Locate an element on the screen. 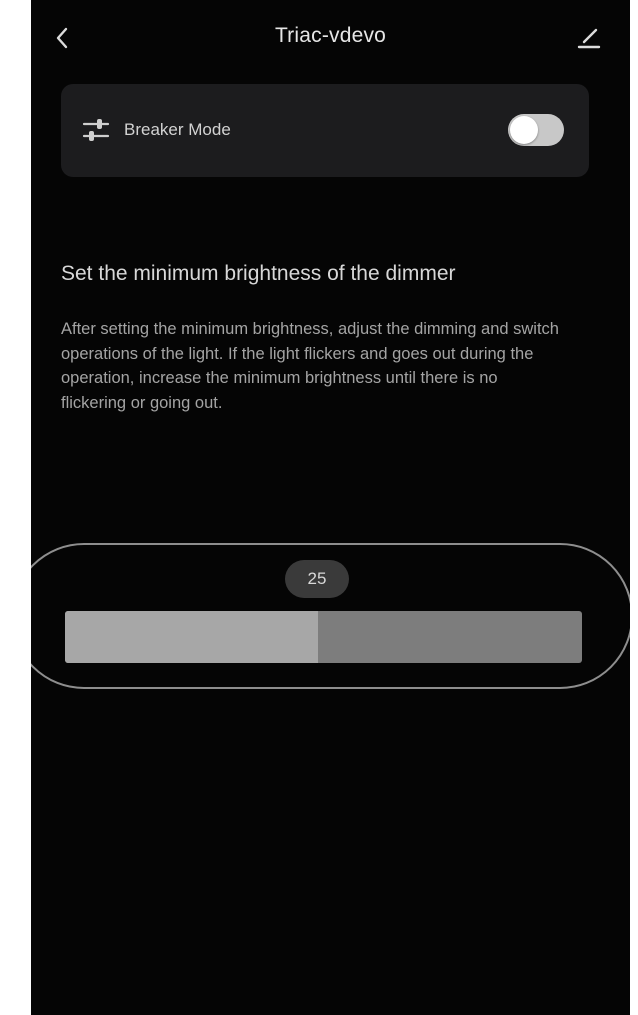  brightness-heading: Set the minimum brightness of the dimmer is located at coordinates (258, 273).